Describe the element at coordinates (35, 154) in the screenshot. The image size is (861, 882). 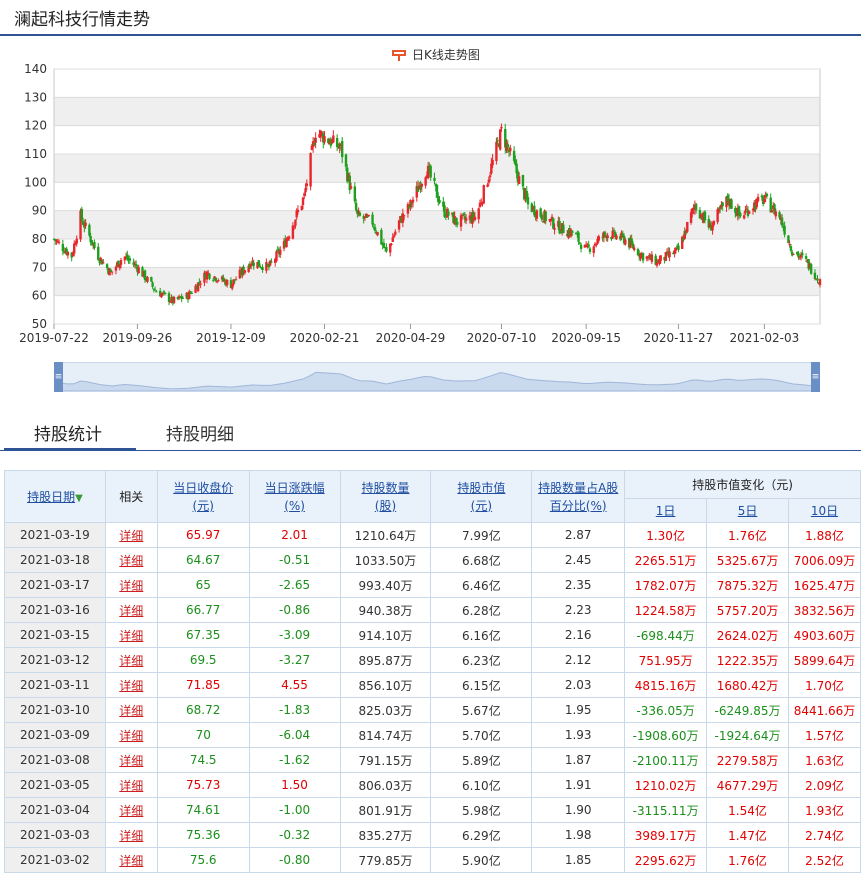
I see `y-tick-label: 110` at that location.